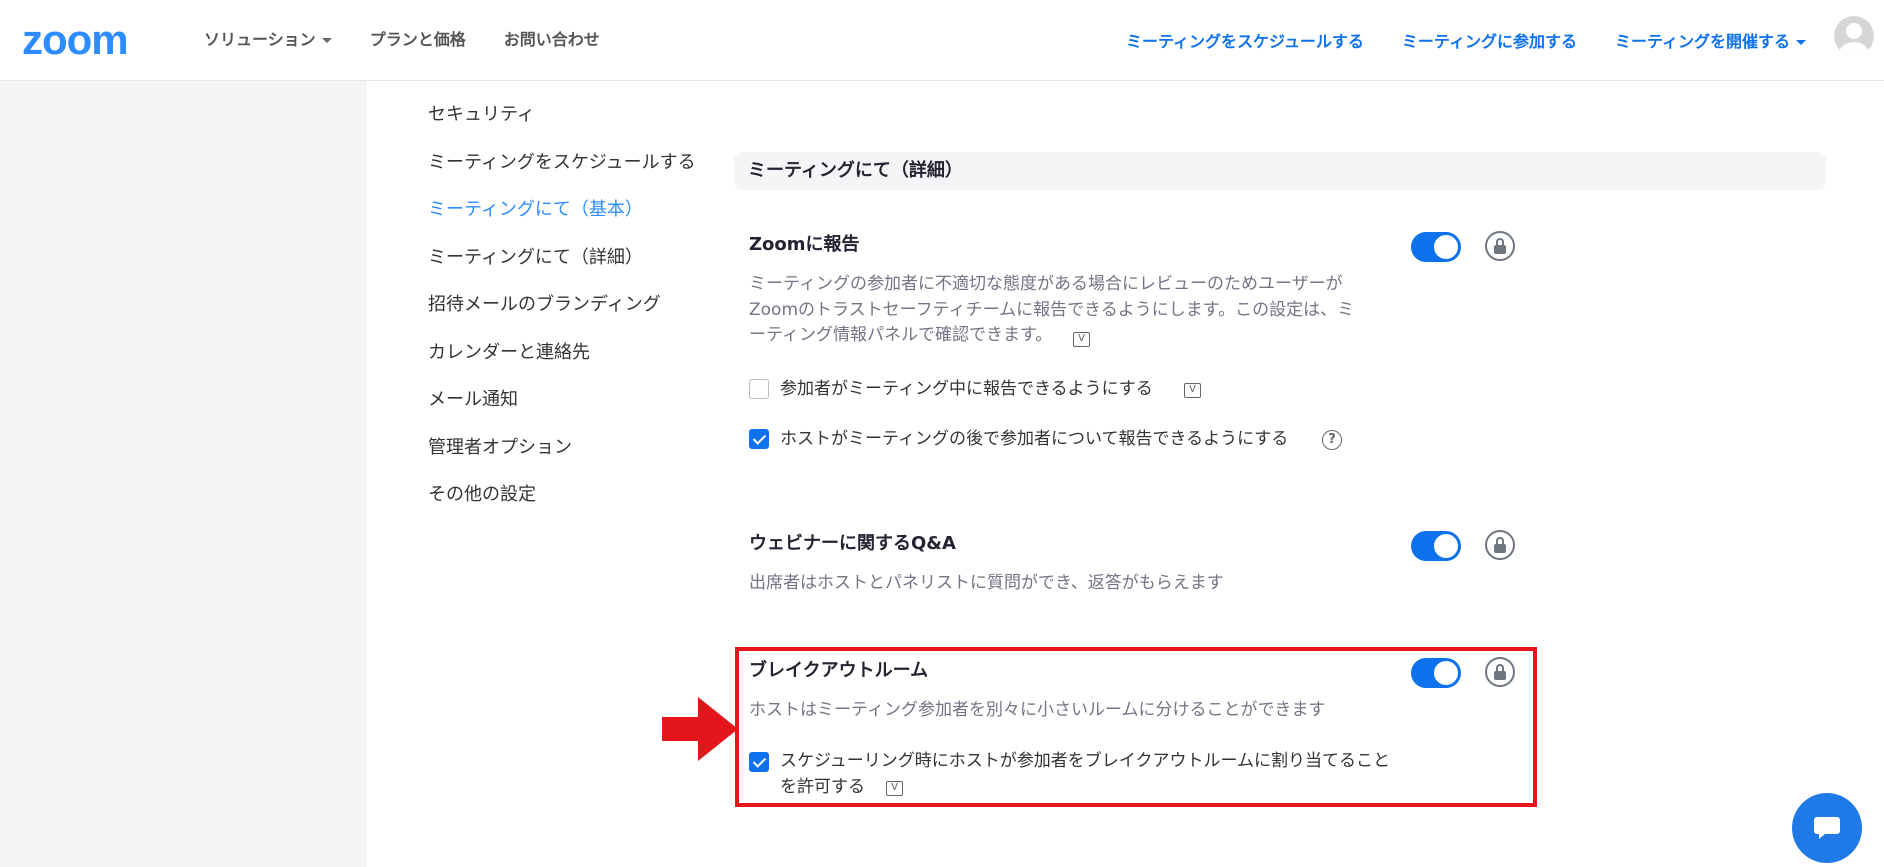 Image resolution: width=1884 pixels, height=867 pixels. What do you see at coordinates (1710, 40) in the screenshot?
I see `nav-host-meeting: ミーティングを開催する` at bounding box center [1710, 40].